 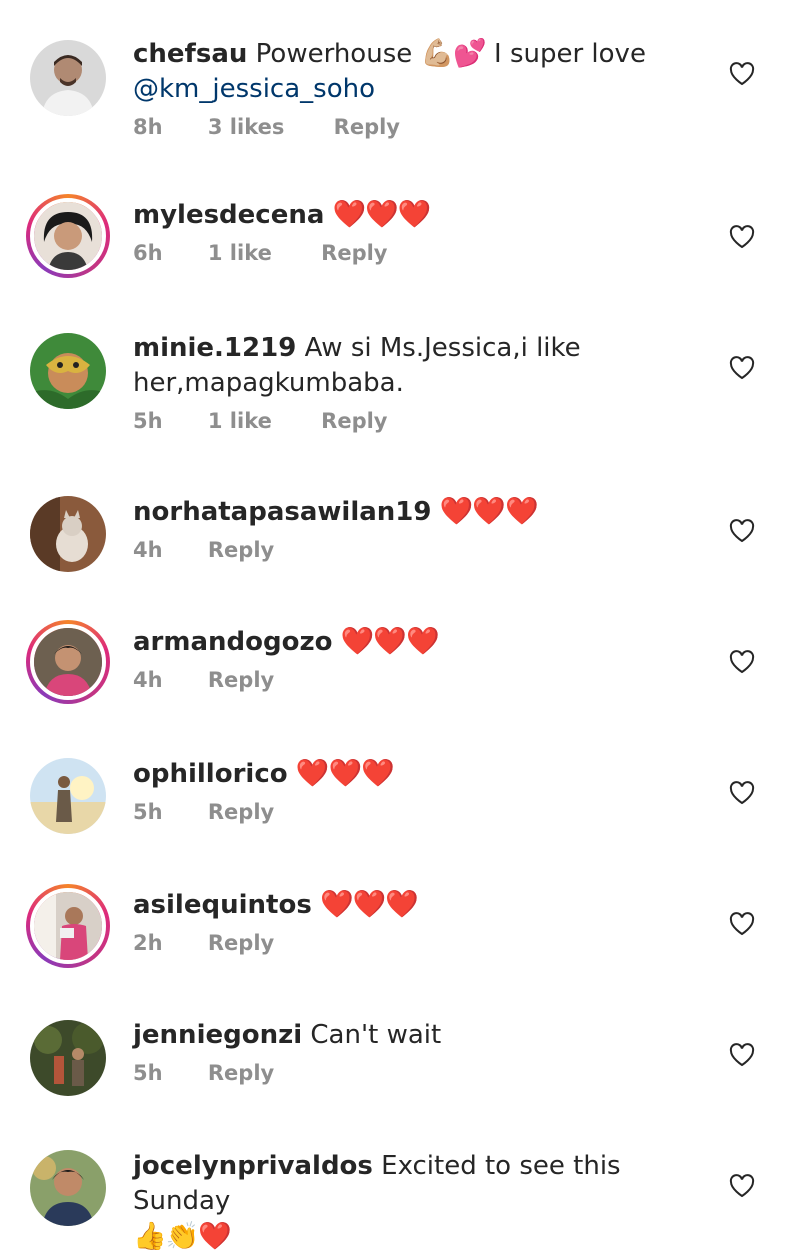 What do you see at coordinates (190, 54) in the screenshot?
I see `comment-username: chefsau` at bounding box center [190, 54].